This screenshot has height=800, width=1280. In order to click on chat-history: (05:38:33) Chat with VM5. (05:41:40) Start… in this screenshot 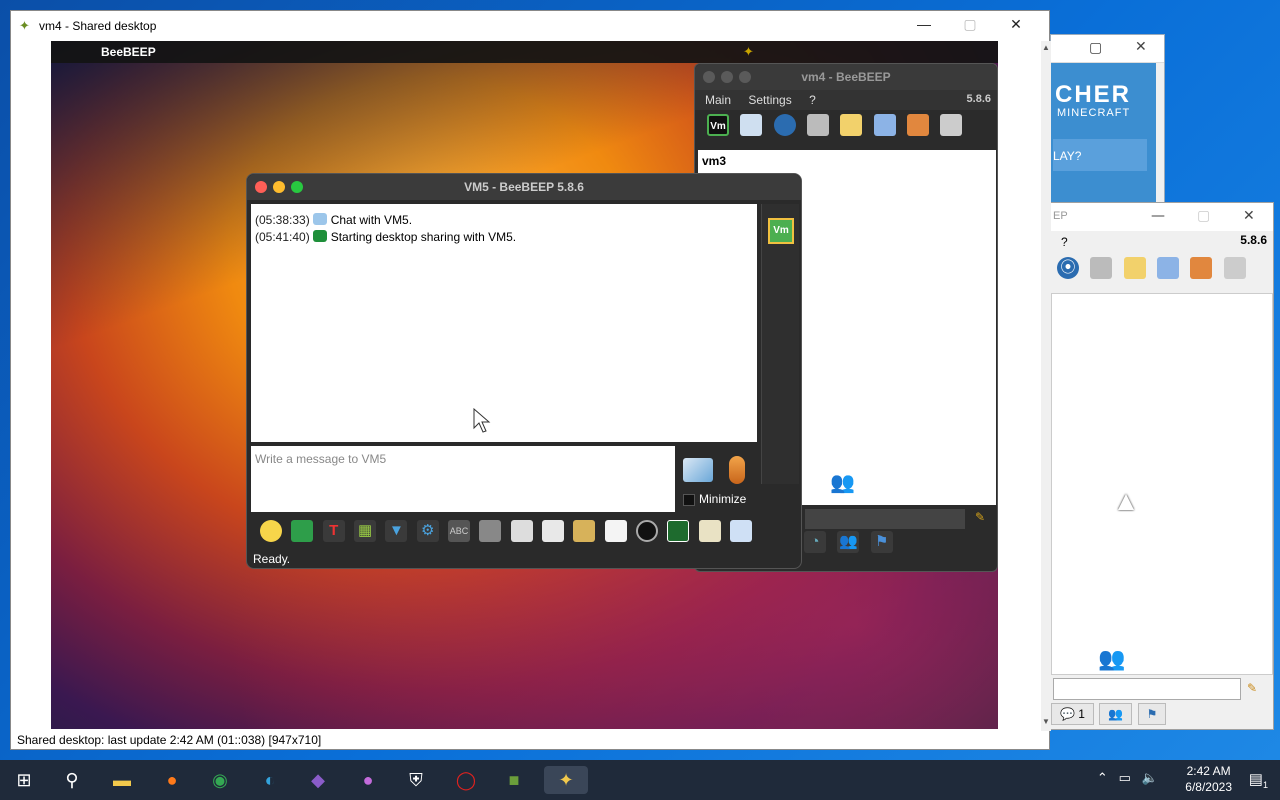, I will do `click(504, 323)`.